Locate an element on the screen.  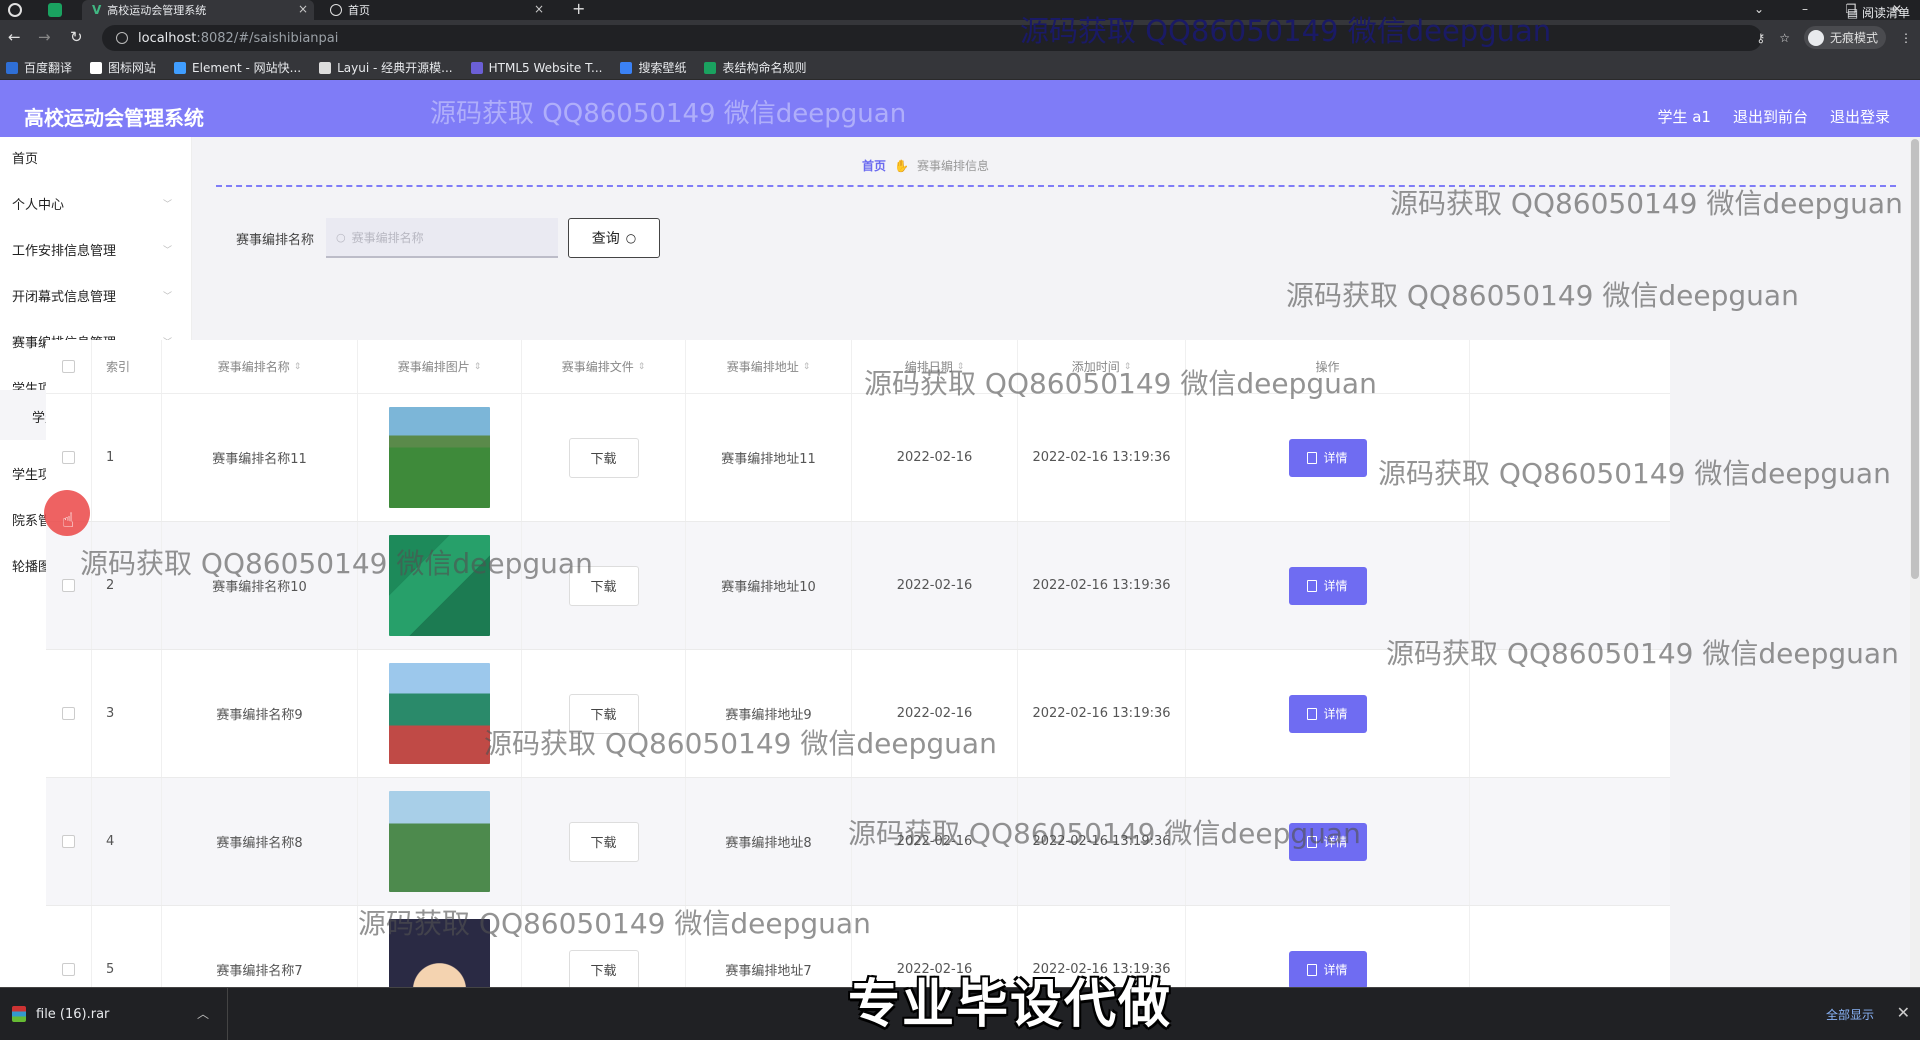
detail-button-label: 详情 is located at coordinates (1335, 586).